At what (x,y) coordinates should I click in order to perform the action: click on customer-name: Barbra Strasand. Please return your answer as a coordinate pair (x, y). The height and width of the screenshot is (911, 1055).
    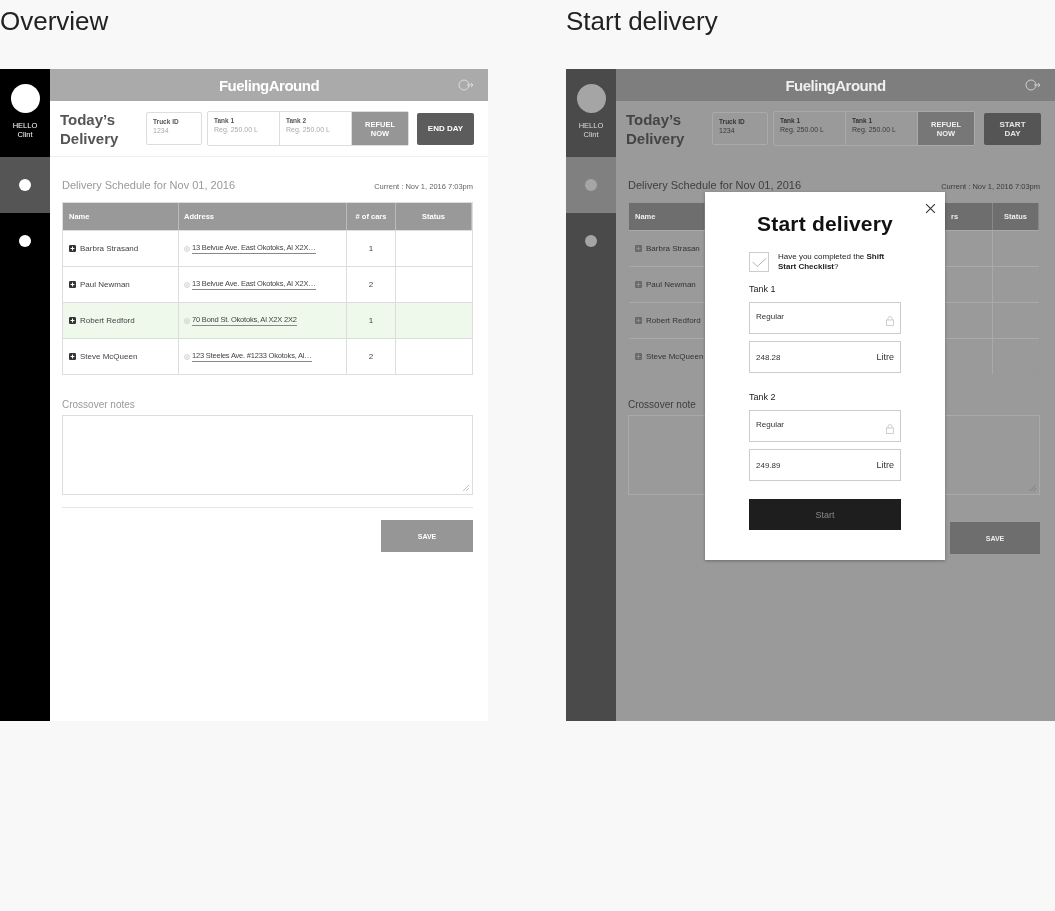
    Looking at the image, I should click on (109, 248).